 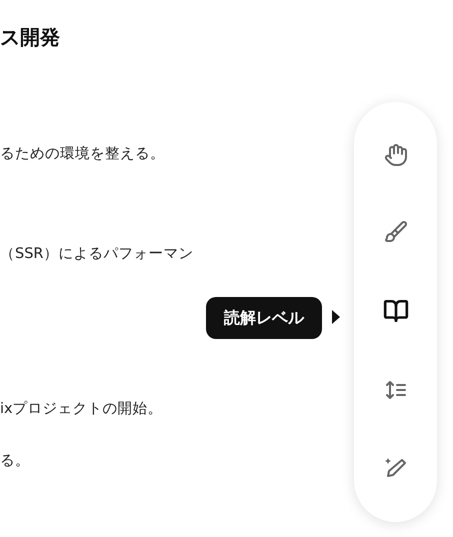 I want to click on paragraph: るための環境を整える。, so click(x=82, y=154).